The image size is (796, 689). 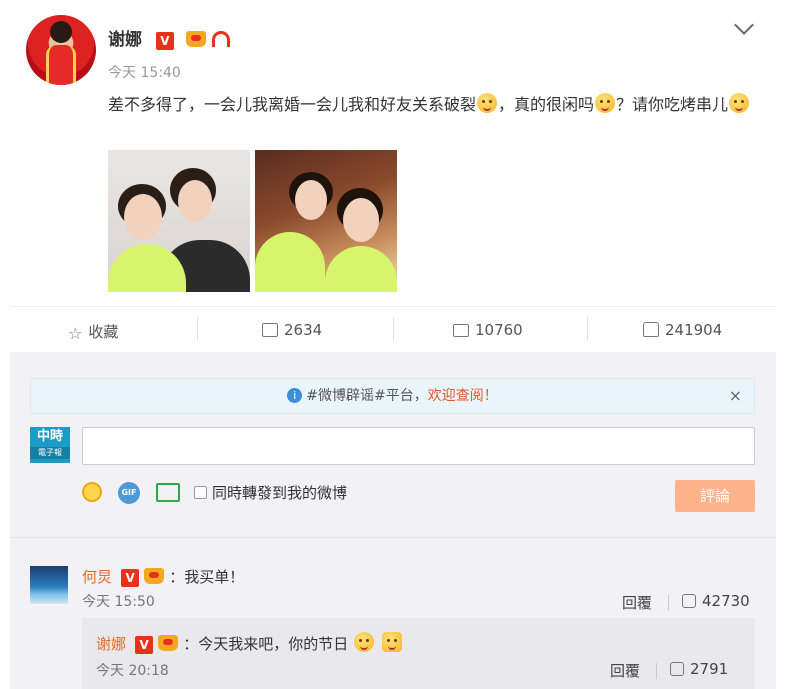 I want to click on confused-emoji-icon, so click(x=605, y=103).